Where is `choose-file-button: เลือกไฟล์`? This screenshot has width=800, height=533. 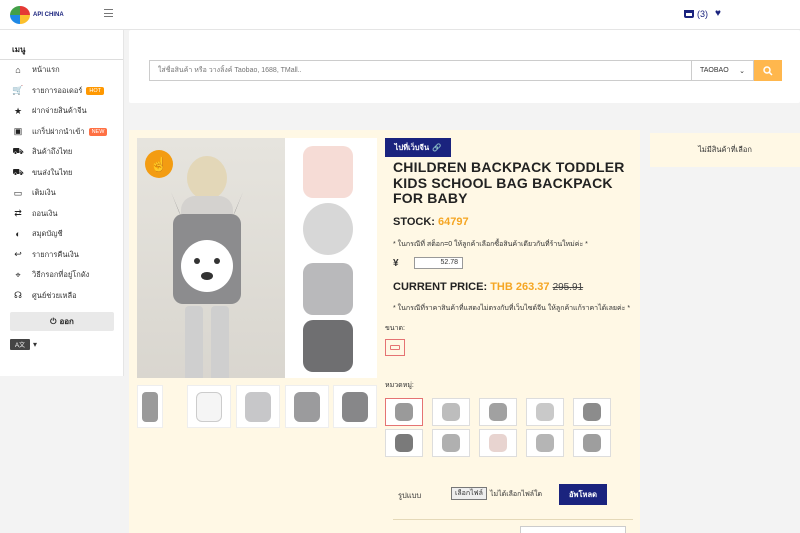 choose-file-button: เลือกไฟล์ is located at coordinates (469, 493).